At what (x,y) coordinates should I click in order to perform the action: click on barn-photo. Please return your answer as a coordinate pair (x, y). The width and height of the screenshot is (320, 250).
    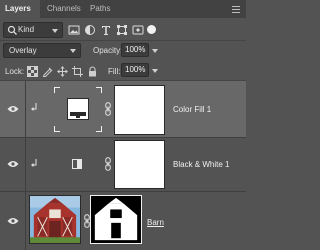
    Looking at the image, I should click on (55, 219).